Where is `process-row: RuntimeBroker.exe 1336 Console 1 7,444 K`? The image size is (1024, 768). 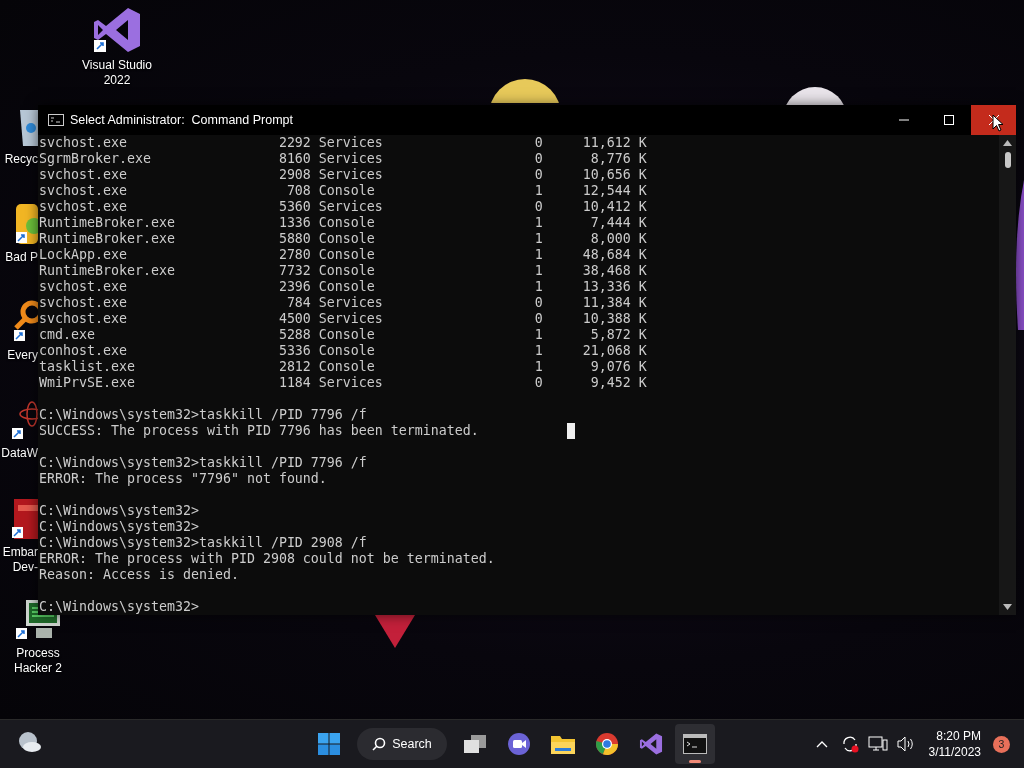
process-row: RuntimeBroker.exe 1336 Console 1 7,444 K is located at coordinates (343, 223).